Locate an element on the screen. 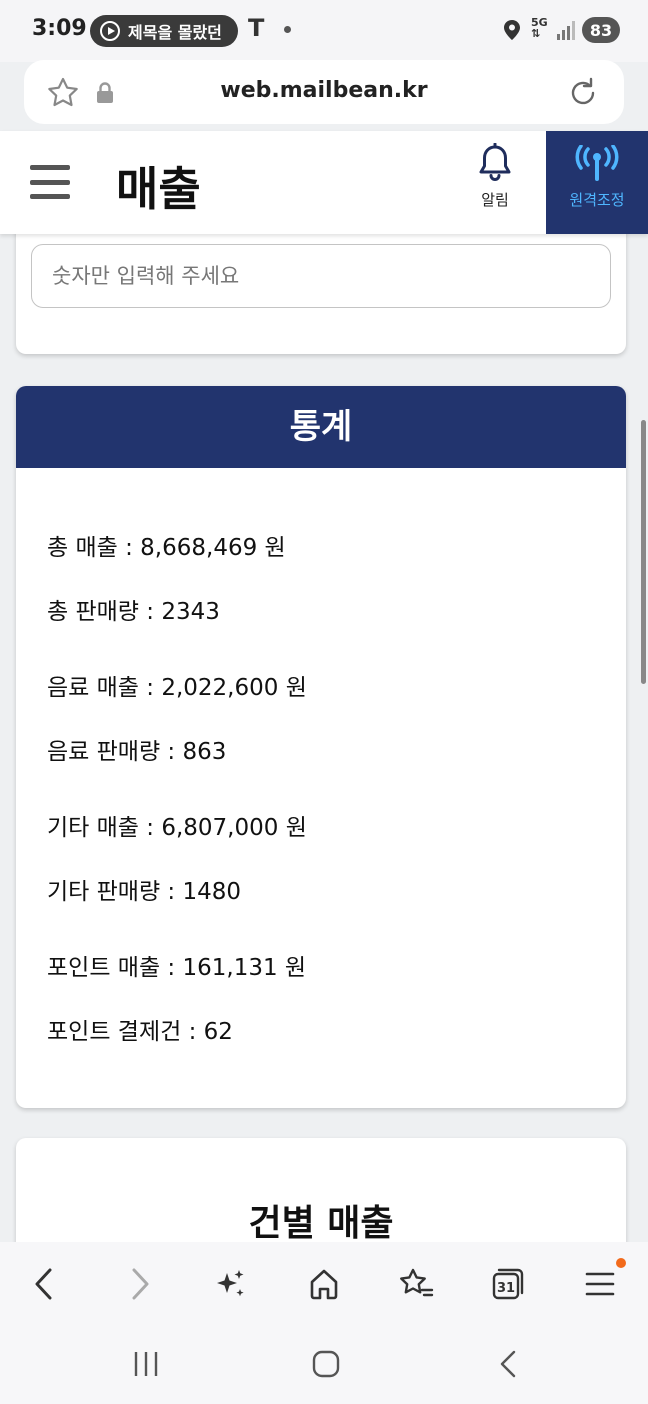 Image resolution: width=648 pixels, height=1404 pixels. home-icon is located at coordinates (324, 1284).